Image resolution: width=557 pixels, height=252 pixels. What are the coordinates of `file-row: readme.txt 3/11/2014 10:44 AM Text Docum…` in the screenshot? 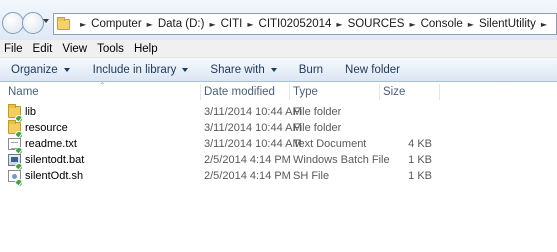 It's located at (278, 145).